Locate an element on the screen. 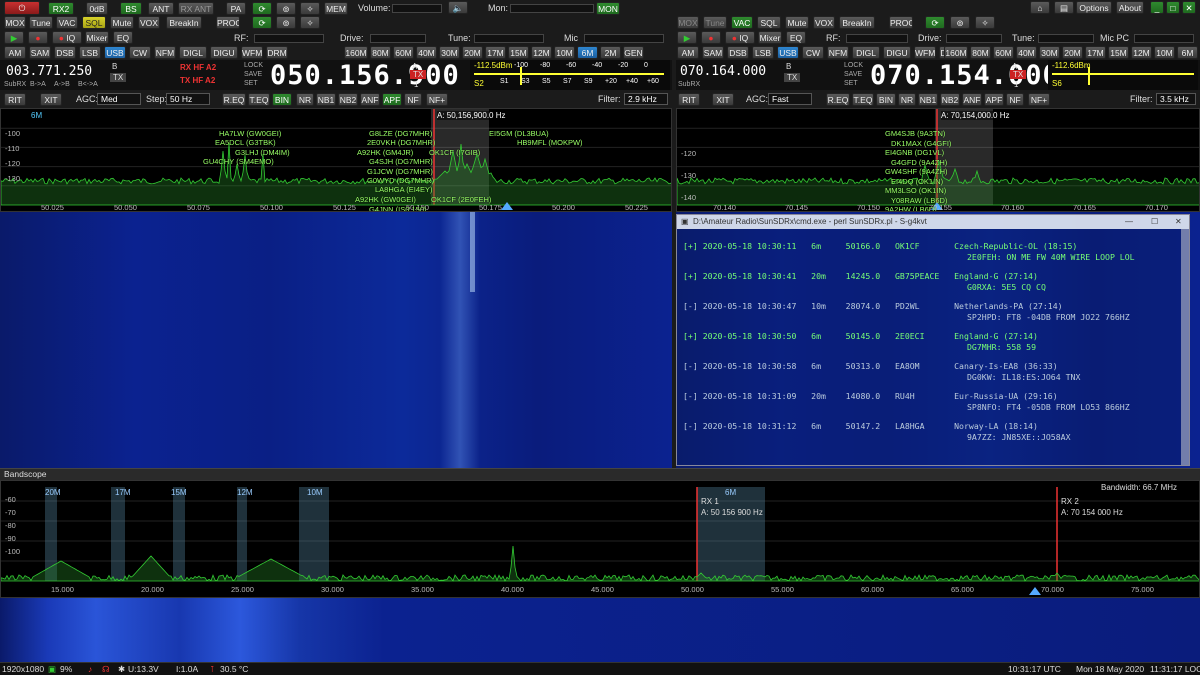 The image size is (1200, 675). rx1-mode-digl: DIGL is located at coordinates (193, 52).